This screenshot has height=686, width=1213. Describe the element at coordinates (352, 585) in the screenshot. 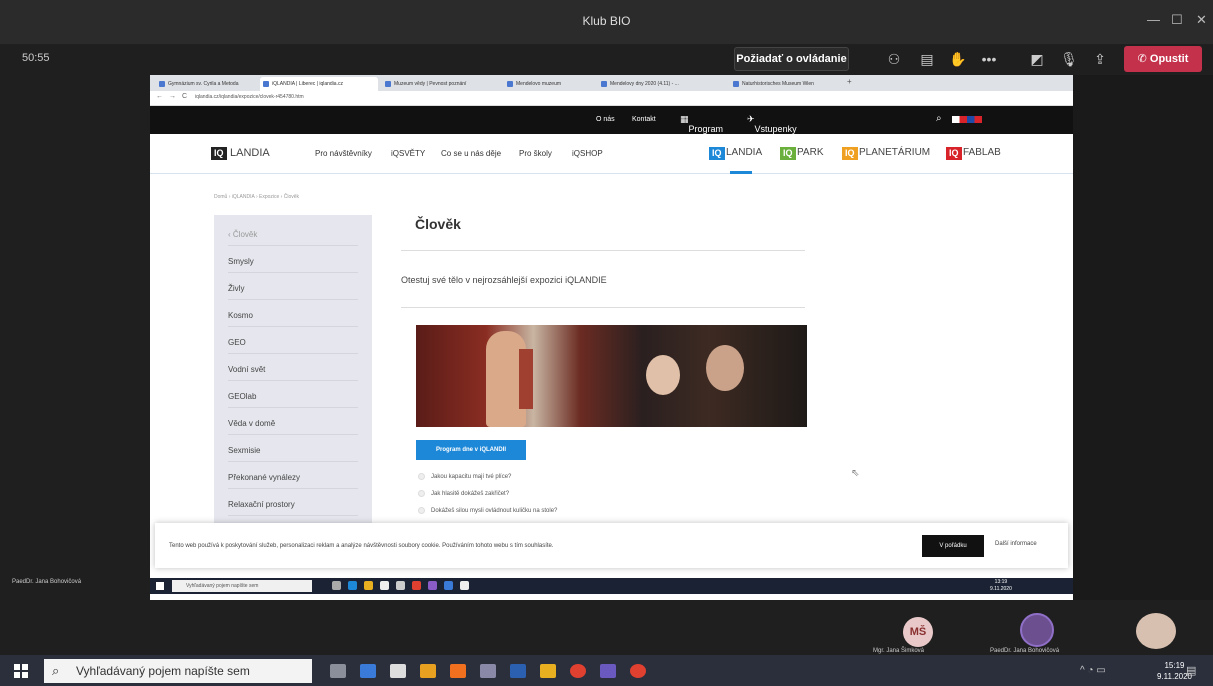

I see `edge-icon` at that location.